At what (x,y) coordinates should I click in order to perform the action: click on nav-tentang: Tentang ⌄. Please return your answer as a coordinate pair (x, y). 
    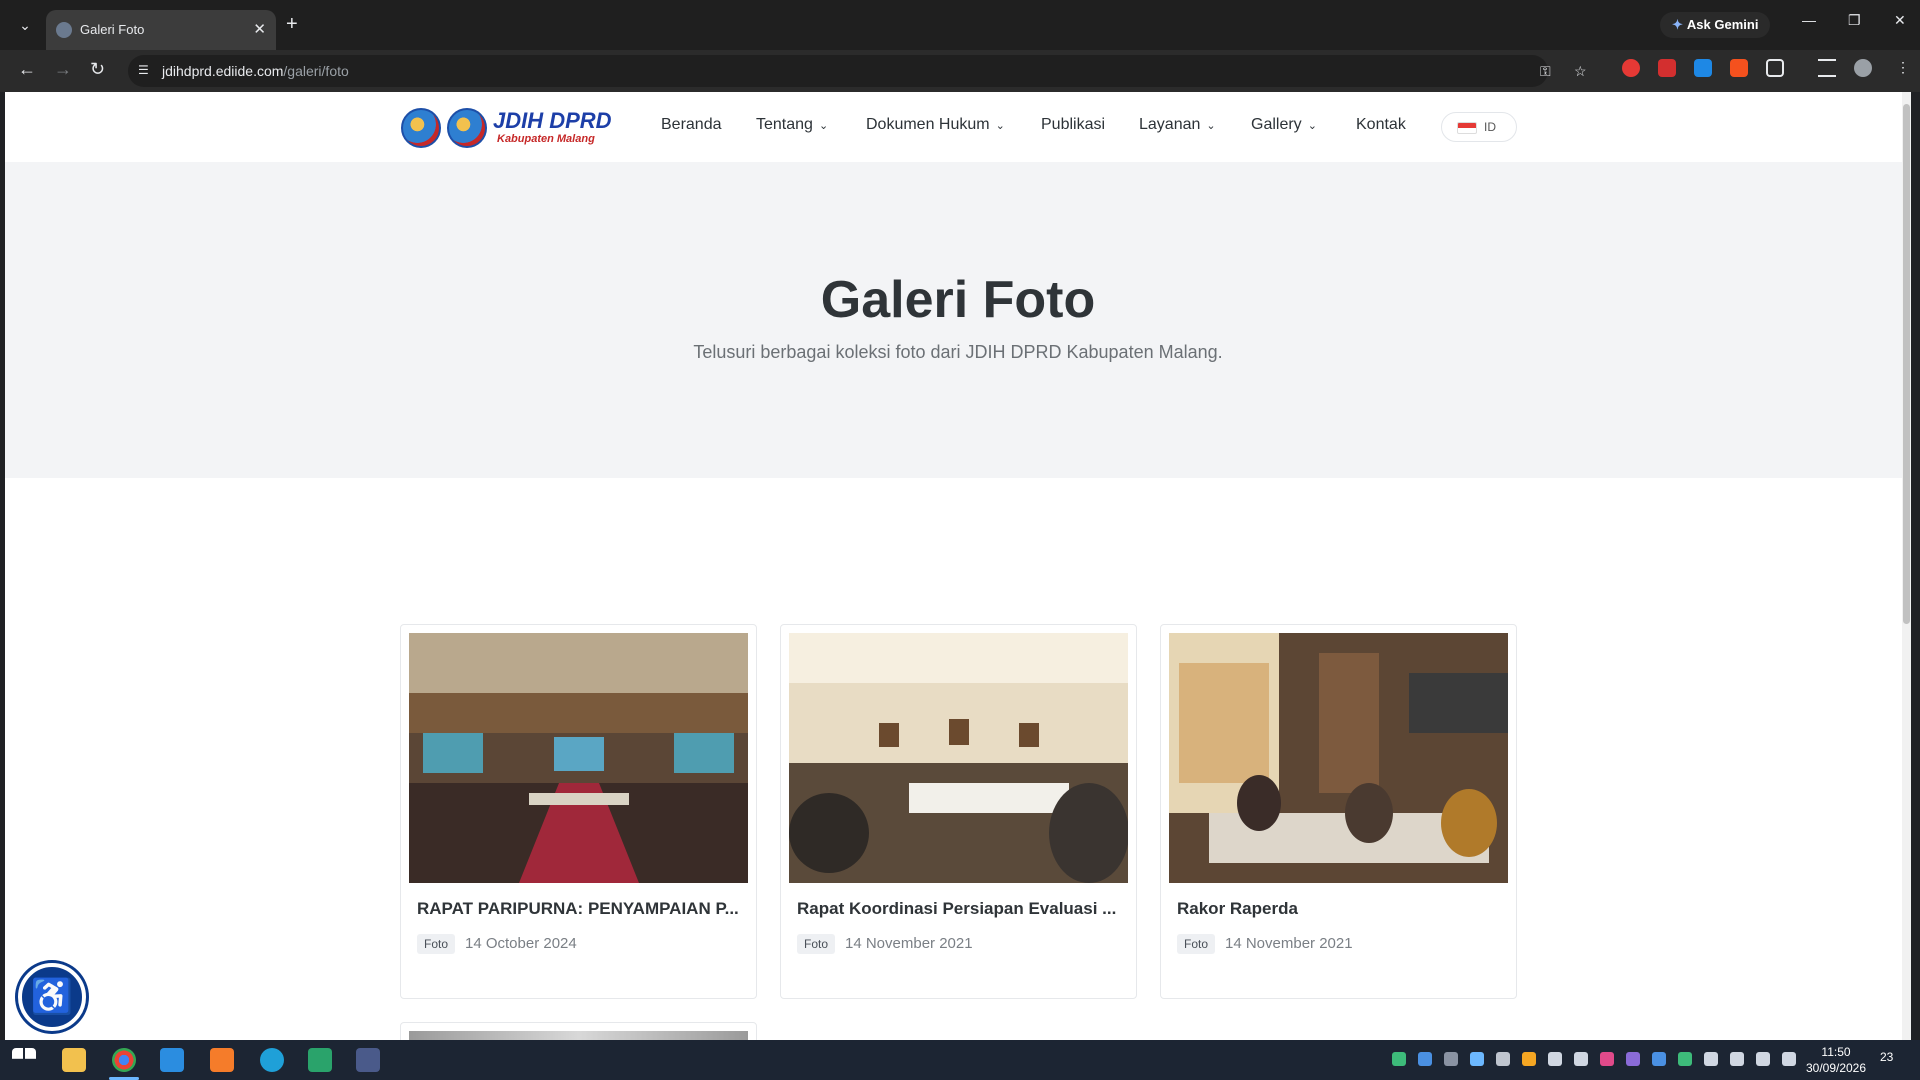
    Looking at the image, I should click on (792, 125).